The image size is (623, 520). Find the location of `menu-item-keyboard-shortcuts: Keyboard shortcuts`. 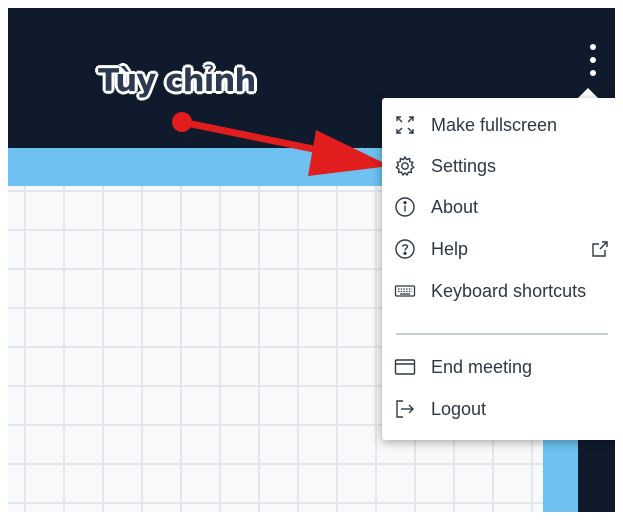

menu-item-keyboard-shortcuts: Keyboard shortcuts is located at coordinates (498, 291).